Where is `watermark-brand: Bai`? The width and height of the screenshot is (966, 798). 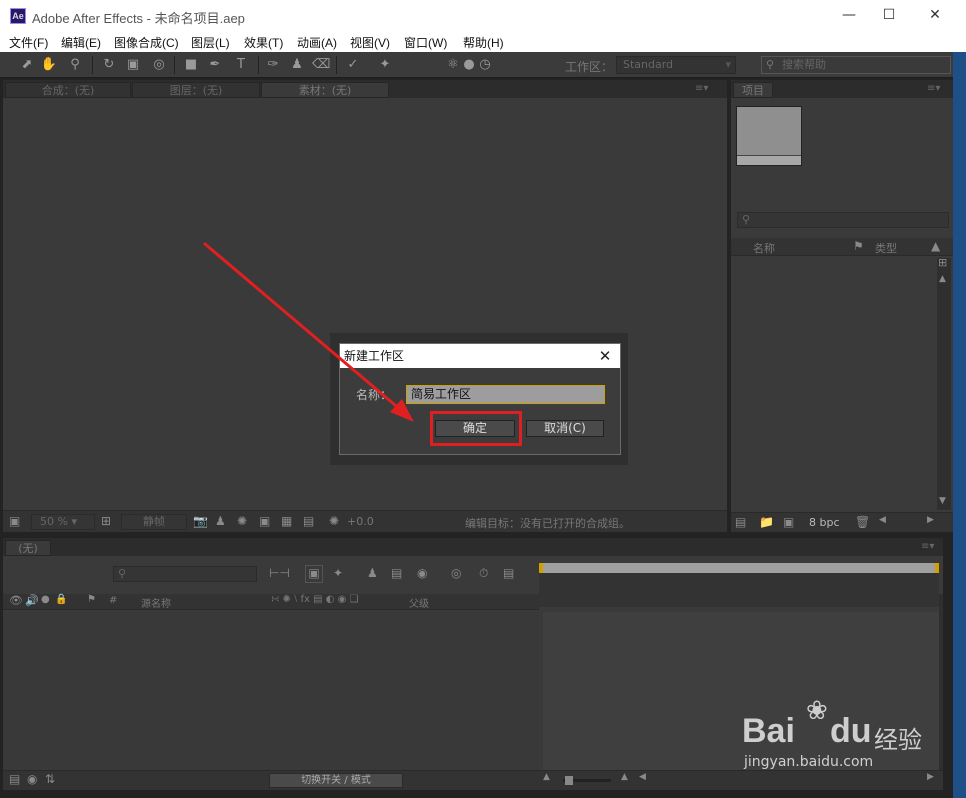 watermark-brand: Bai is located at coordinates (768, 731).